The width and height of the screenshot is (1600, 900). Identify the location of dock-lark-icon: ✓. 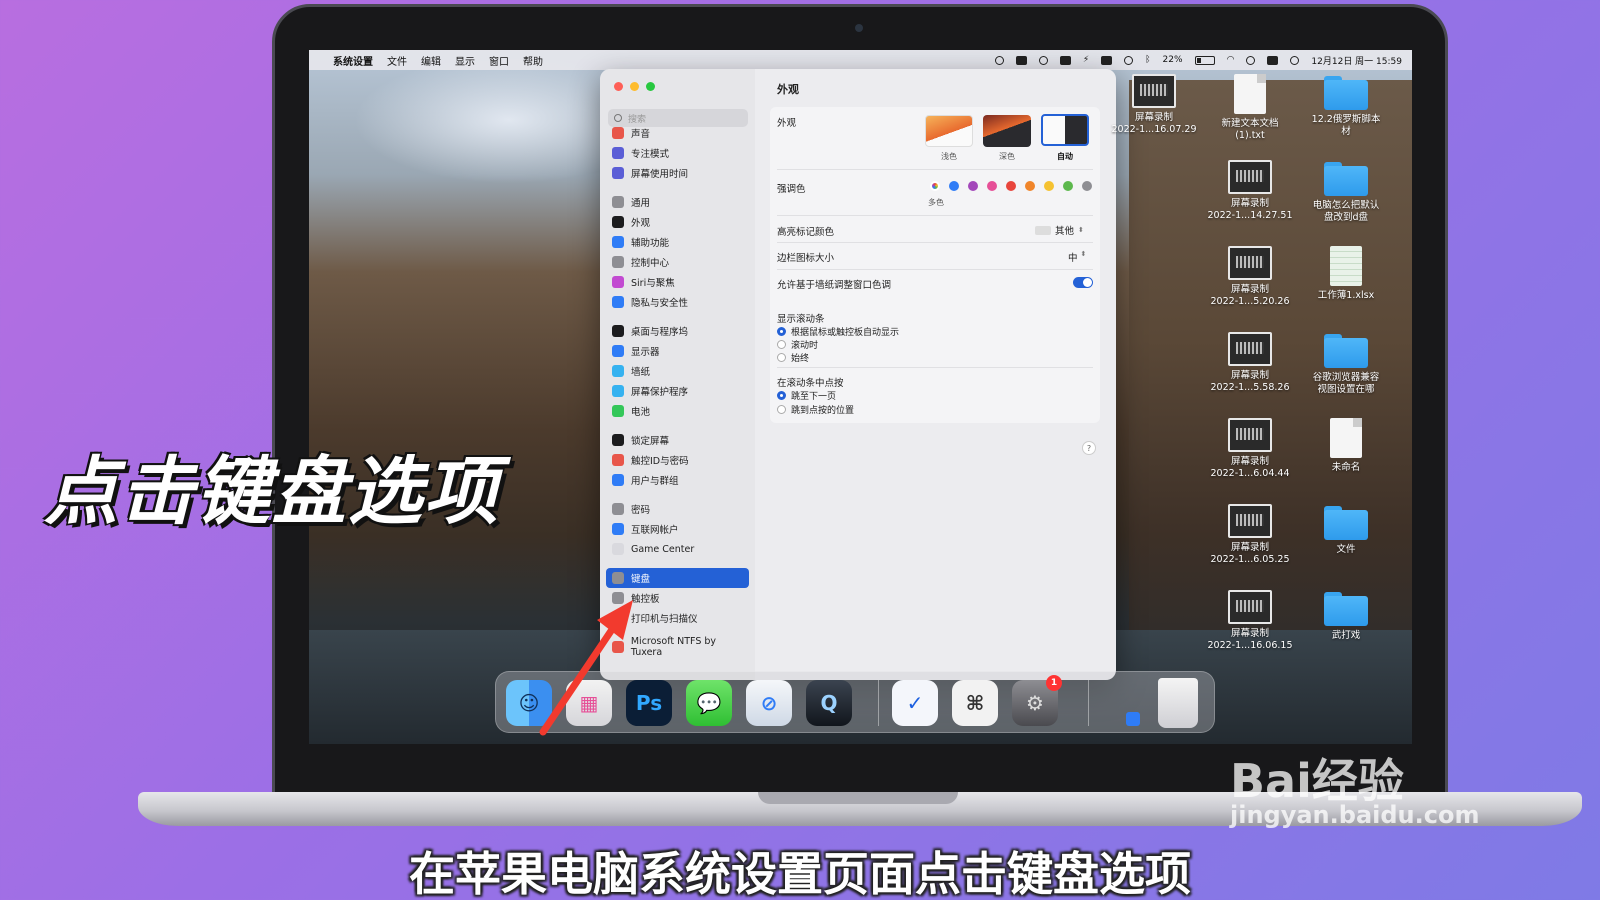
(915, 703).